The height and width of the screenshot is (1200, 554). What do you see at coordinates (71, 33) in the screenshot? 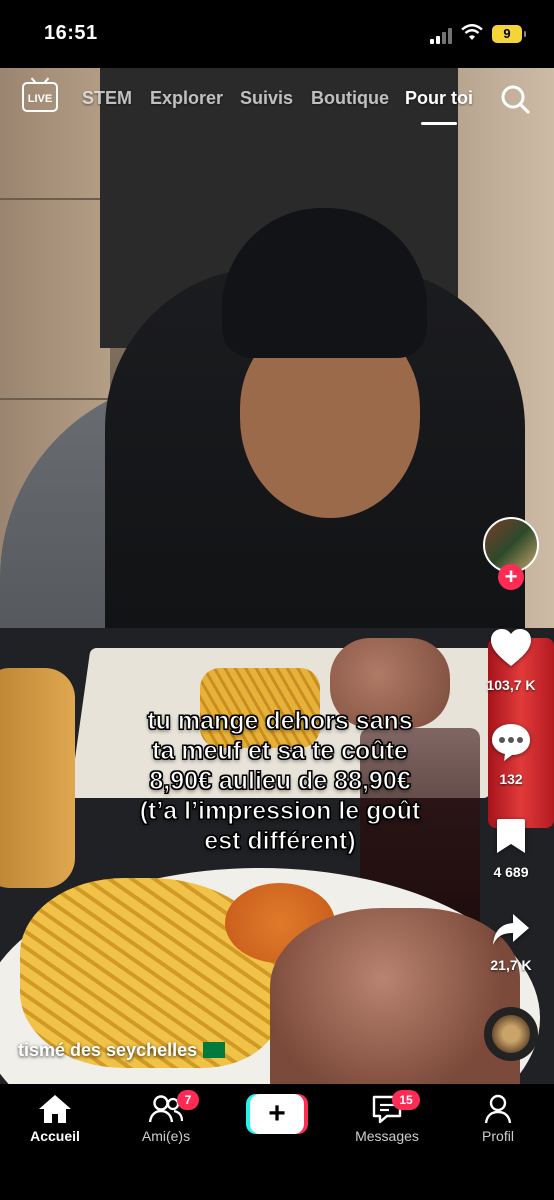
I see `clock: 16:51` at bounding box center [71, 33].